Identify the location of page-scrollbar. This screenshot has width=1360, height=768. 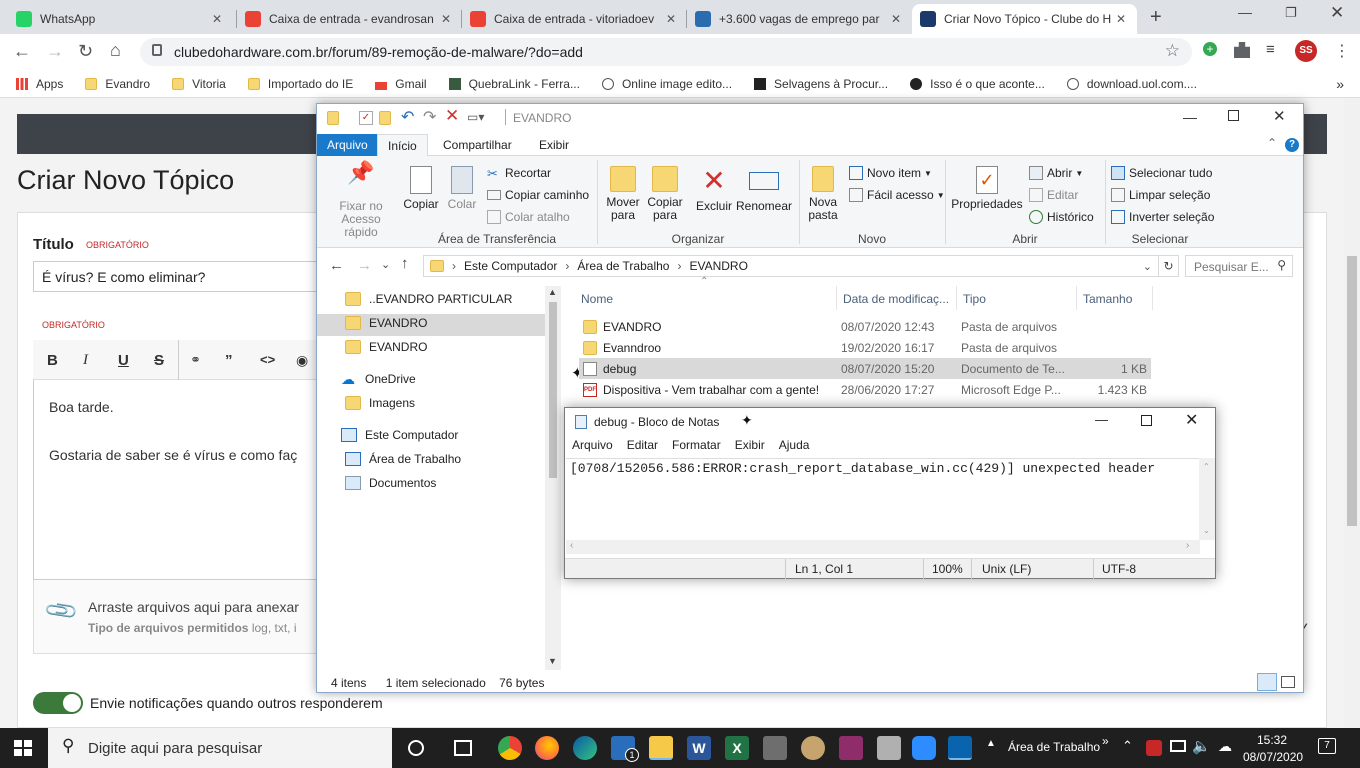
(1352, 413).